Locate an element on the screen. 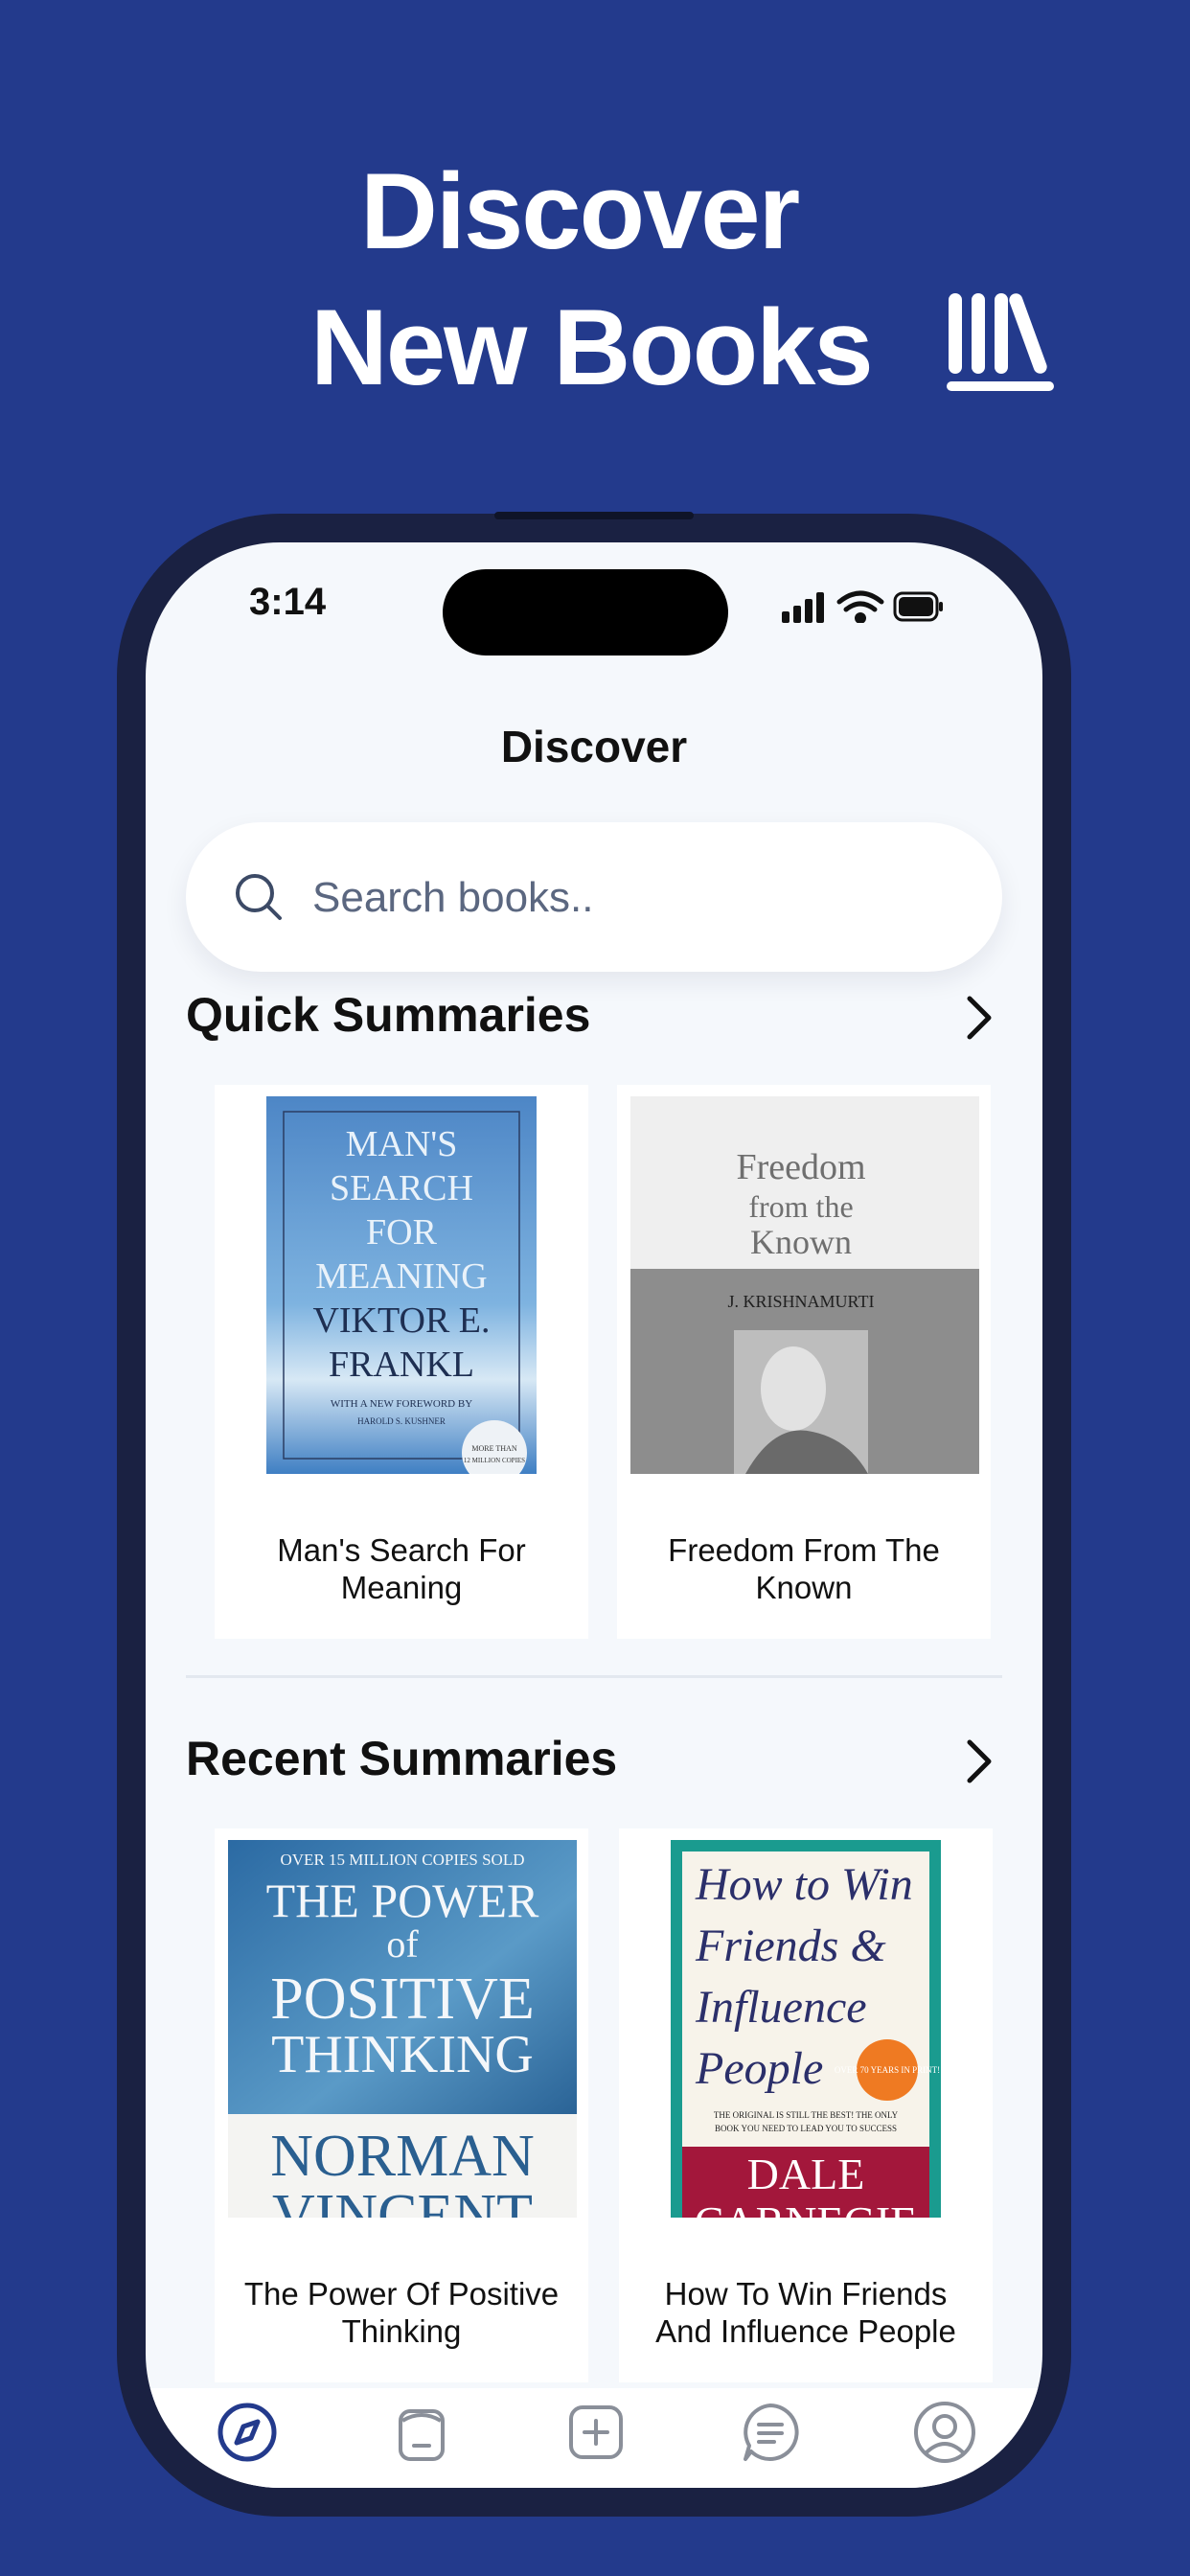 The image size is (1190, 2576). cover-text: MEANING is located at coordinates (401, 1276).